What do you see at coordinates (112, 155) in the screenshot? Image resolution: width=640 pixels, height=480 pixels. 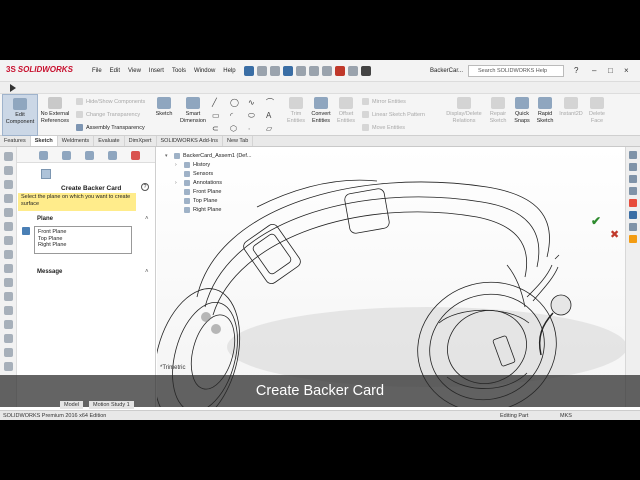 I see `dimxpert-manager-icon` at bounding box center [112, 155].